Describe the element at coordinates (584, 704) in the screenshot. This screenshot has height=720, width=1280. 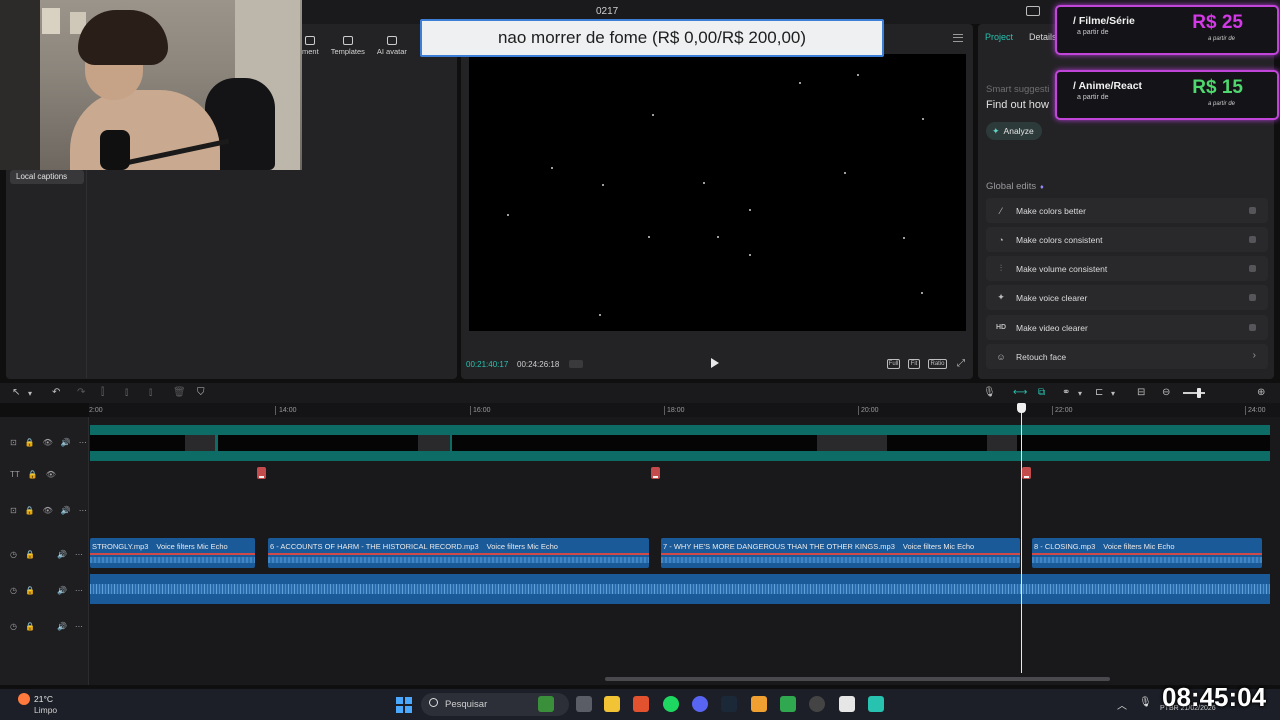
I see `task-view-icon` at that location.